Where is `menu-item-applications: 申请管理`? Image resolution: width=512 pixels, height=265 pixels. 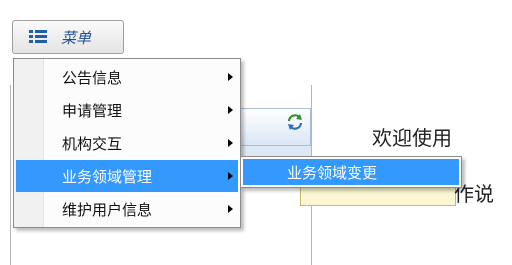 menu-item-applications: 申请管理 is located at coordinates (127, 110).